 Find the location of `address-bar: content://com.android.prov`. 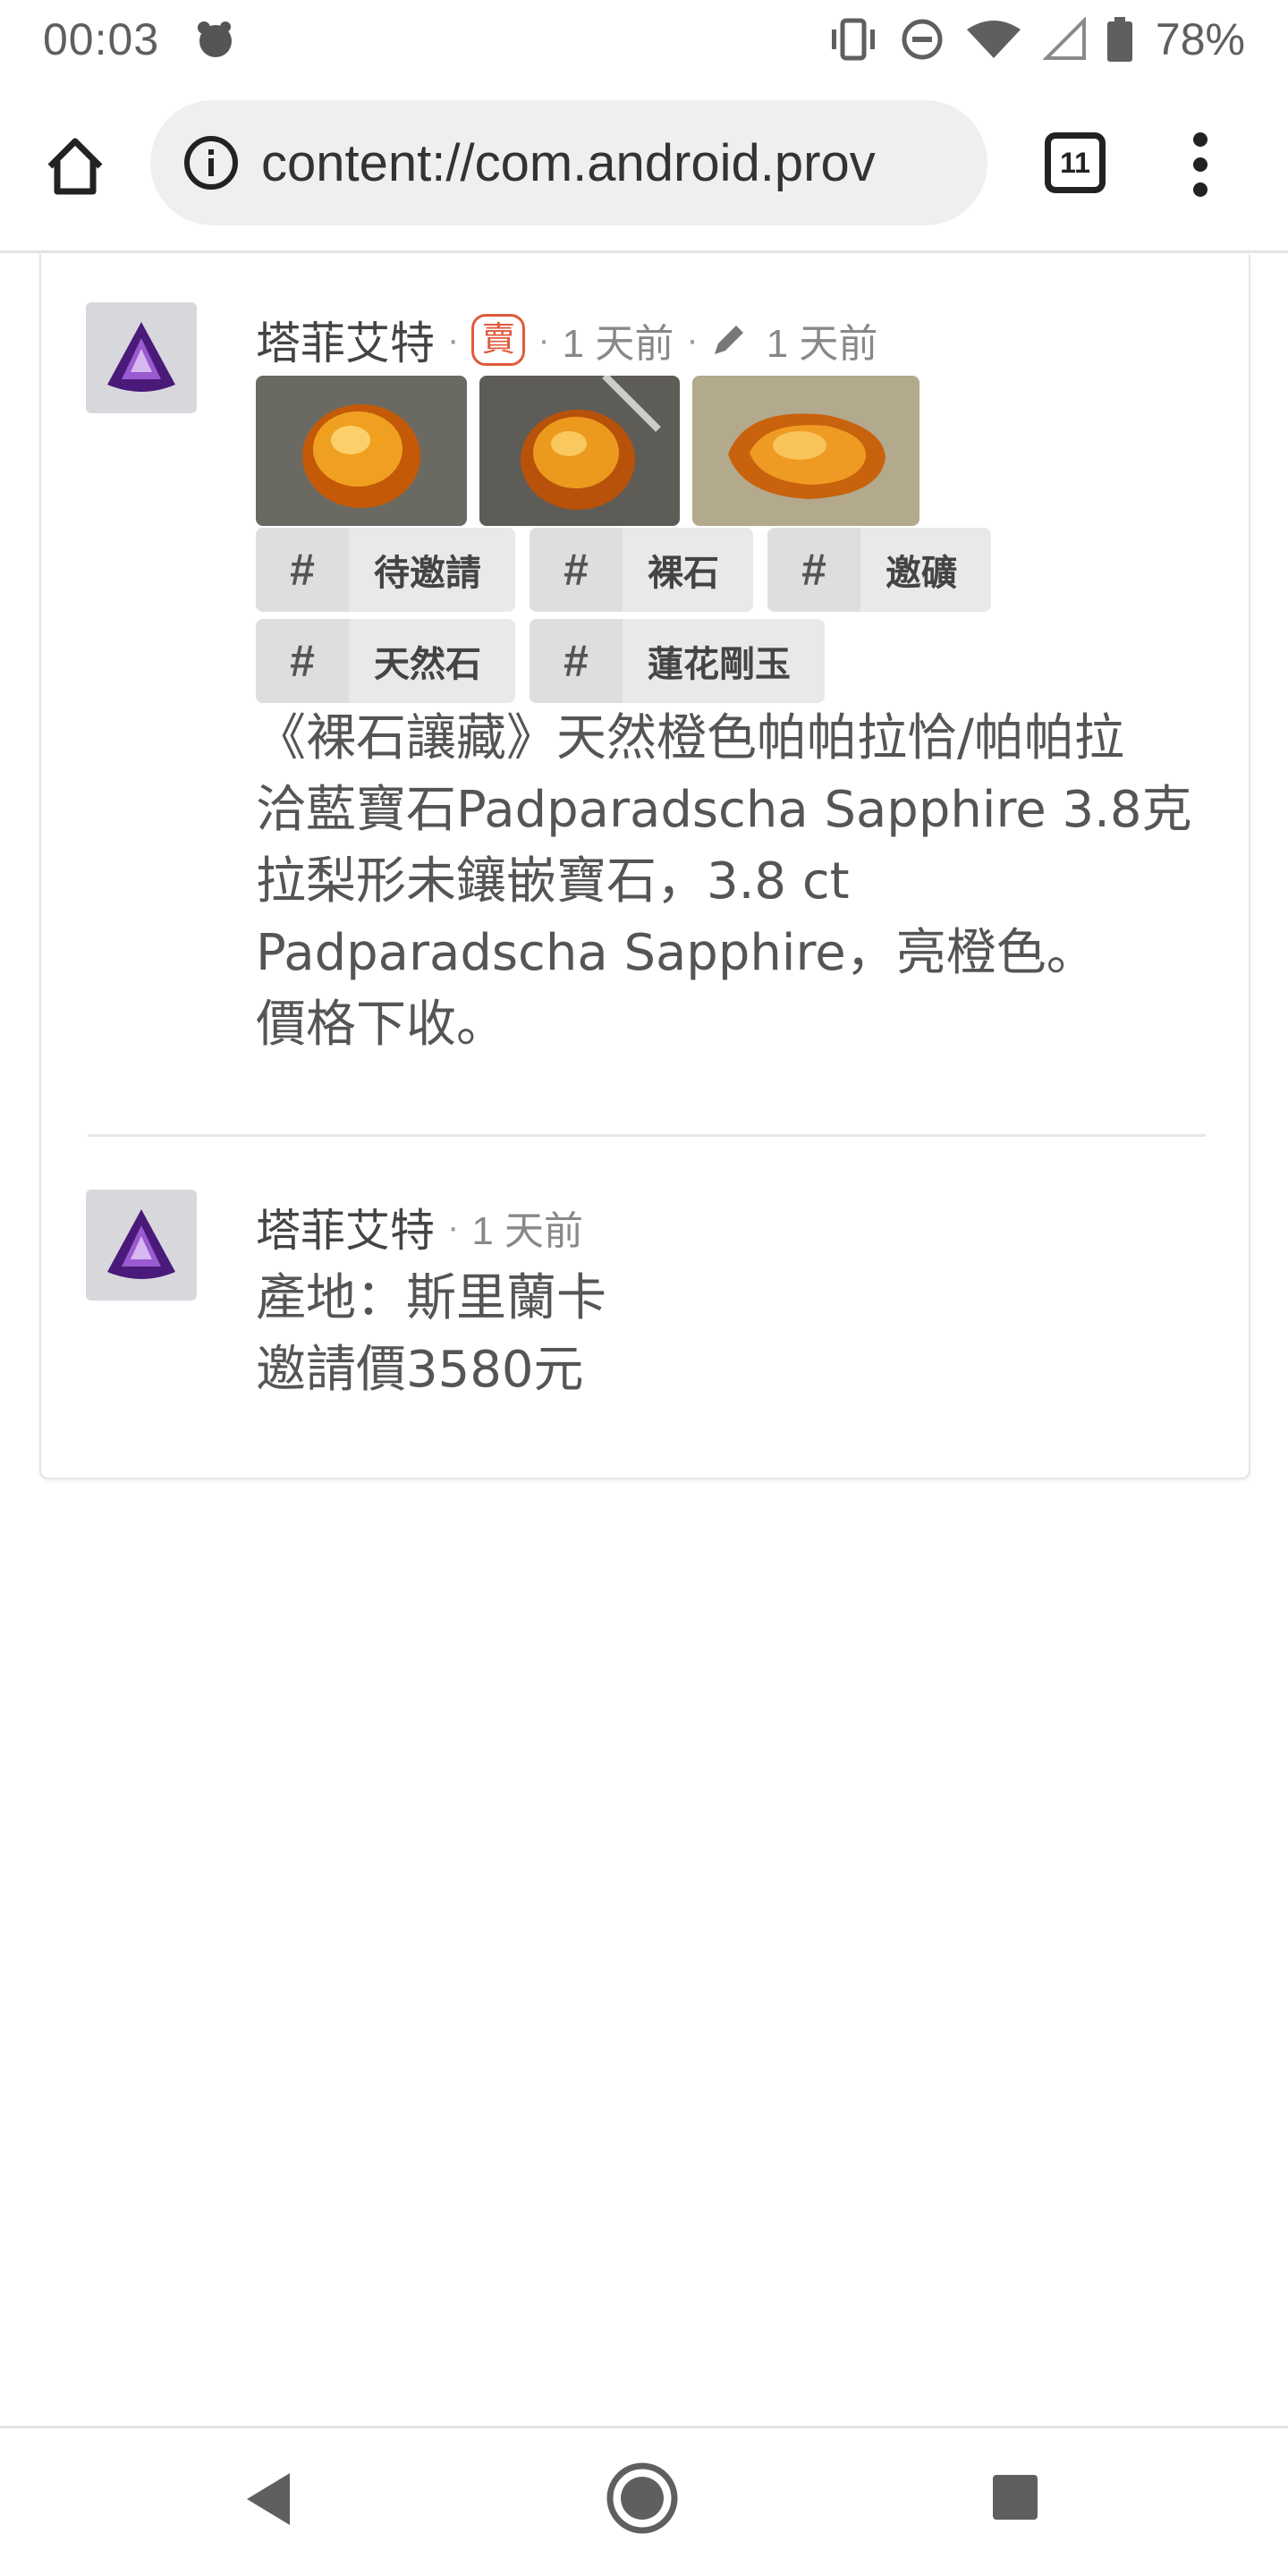

address-bar: content://com.android.prov is located at coordinates (568, 162).